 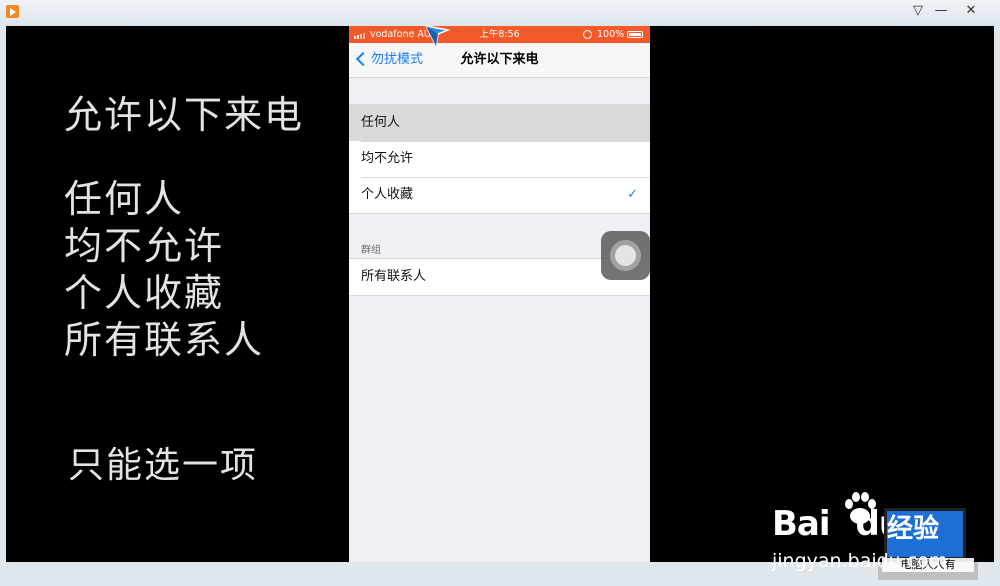 What do you see at coordinates (164, 340) in the screenshot?
I see `overlay-option: 所有联系人` at bounding box center [164, 340].